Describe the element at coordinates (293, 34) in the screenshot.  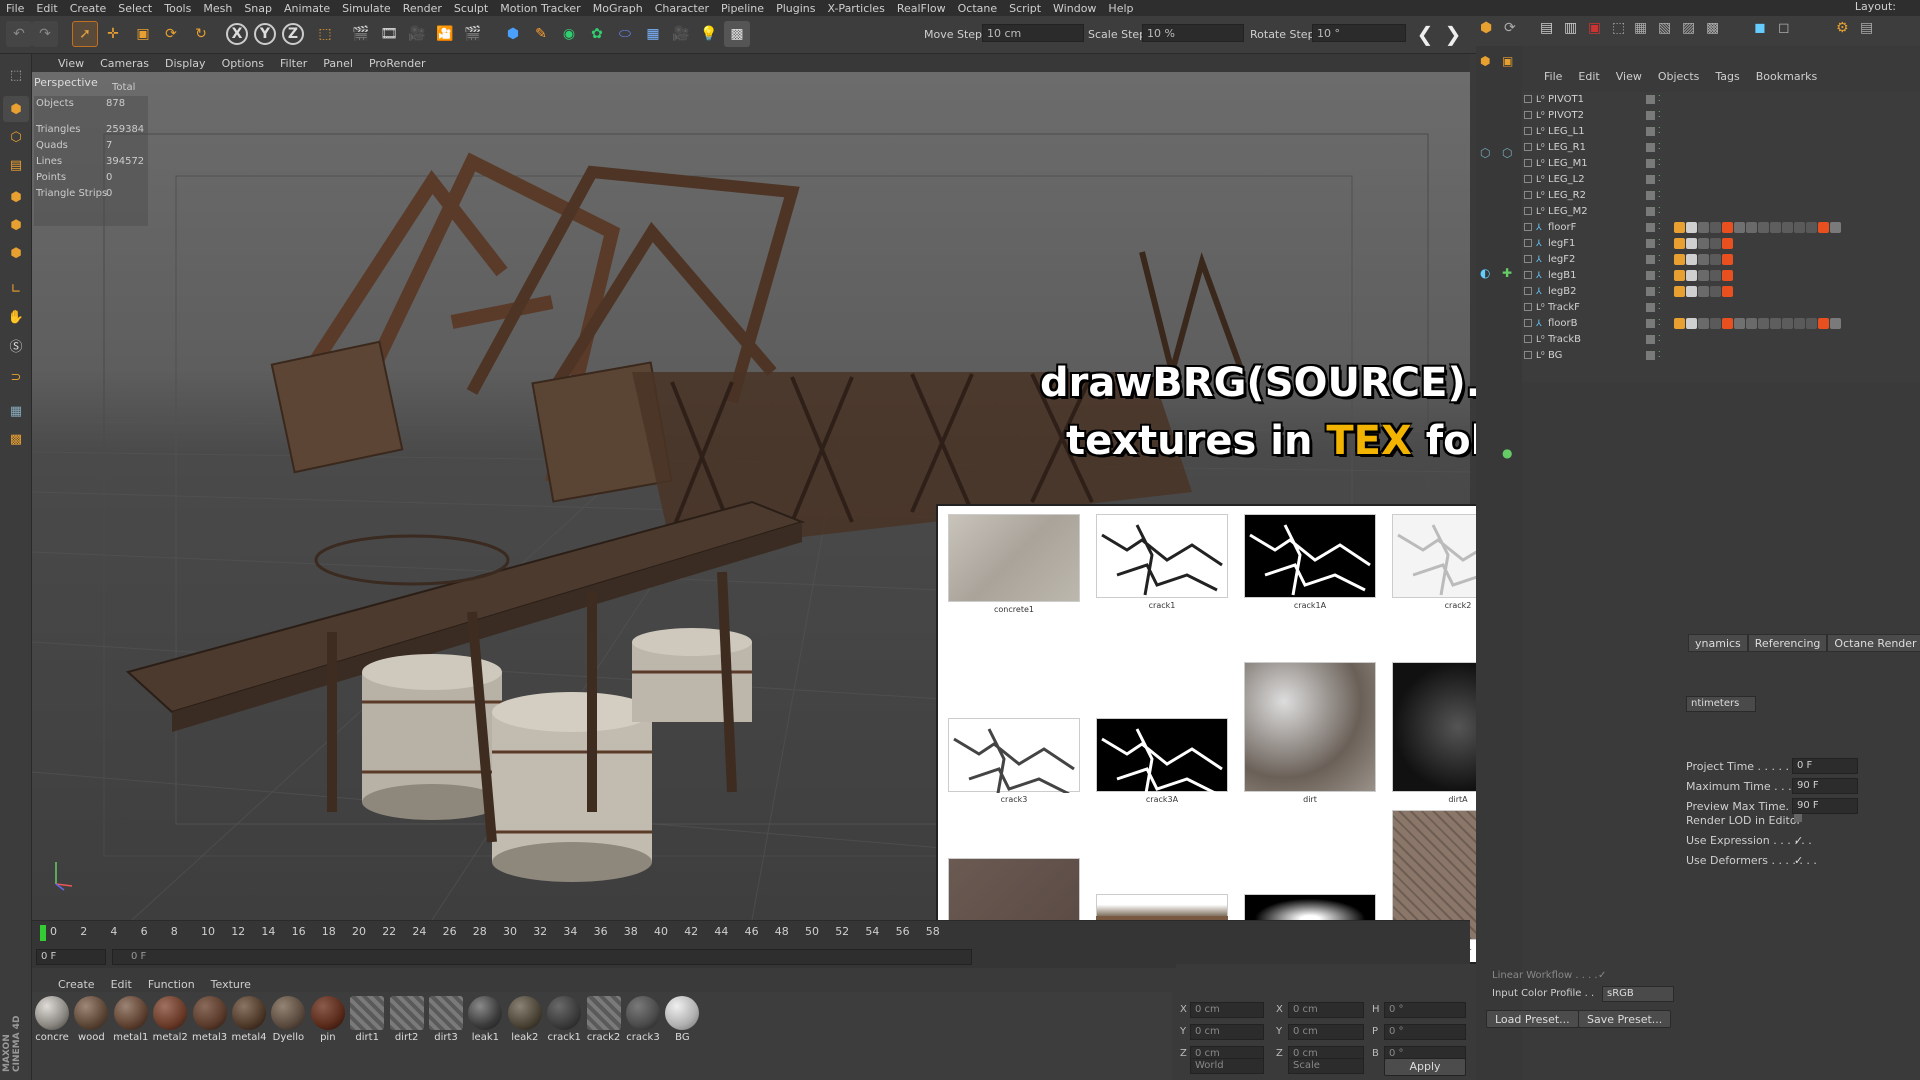
I see `axis-z-button: Z` at that location.